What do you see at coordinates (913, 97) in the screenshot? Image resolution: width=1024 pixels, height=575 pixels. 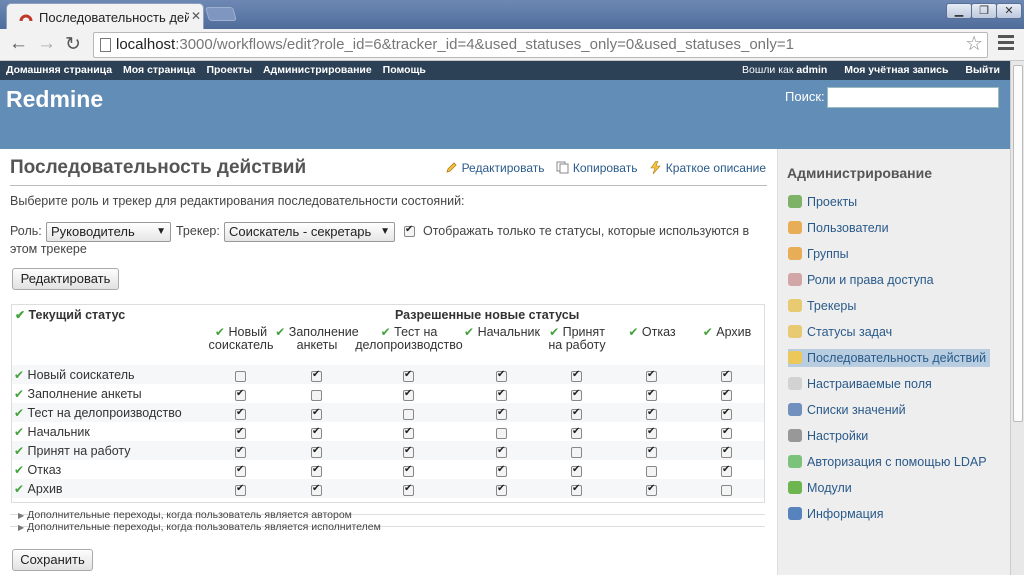 I see `search-input` at bounding box center [913, 97].